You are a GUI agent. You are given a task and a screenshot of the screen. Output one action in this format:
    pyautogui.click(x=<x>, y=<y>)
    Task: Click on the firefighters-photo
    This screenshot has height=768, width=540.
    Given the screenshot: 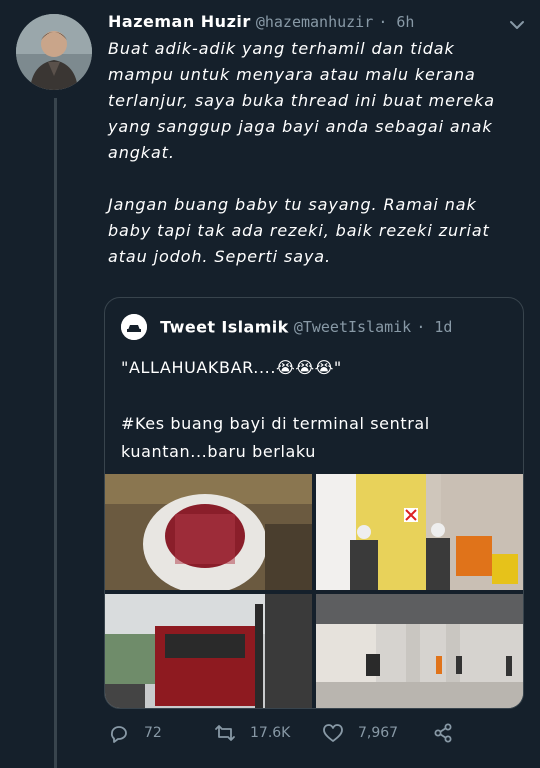 What is the action you would take?
    pyautogui.click(x=419, y=532)
    